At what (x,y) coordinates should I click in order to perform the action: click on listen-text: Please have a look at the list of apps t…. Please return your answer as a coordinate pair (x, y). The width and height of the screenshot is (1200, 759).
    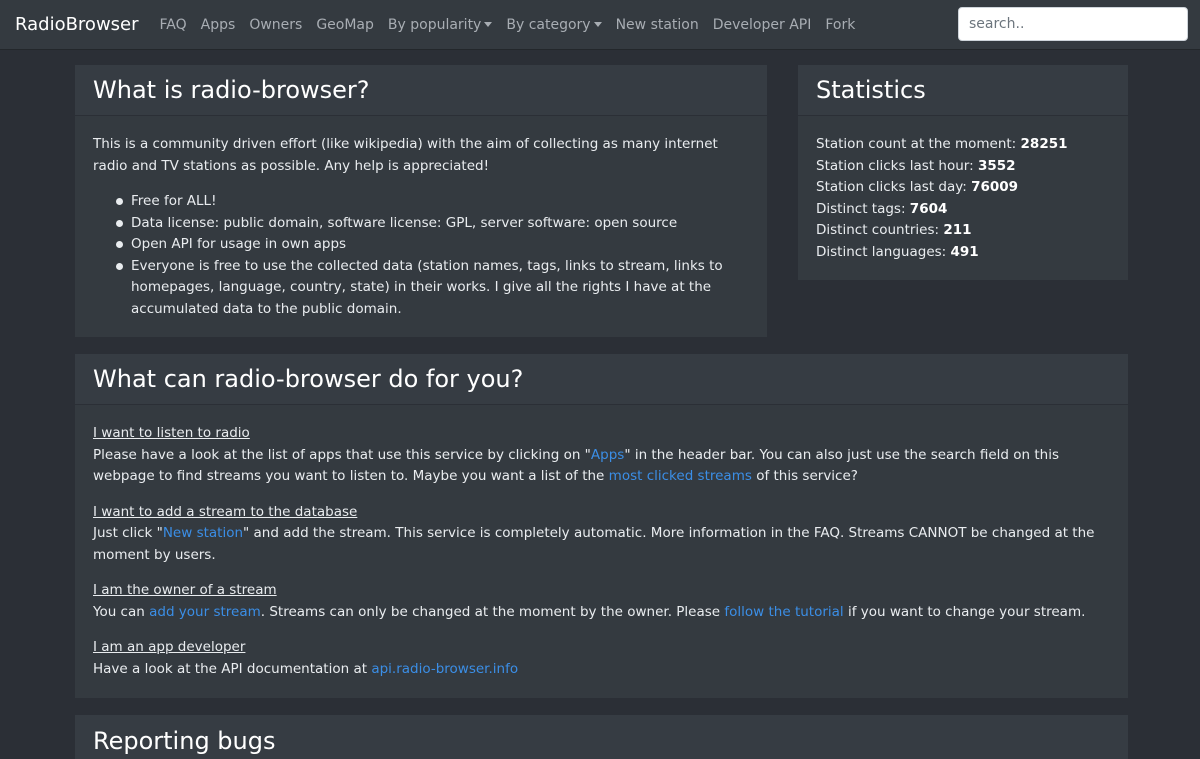
    Looking at the image, I should click on (601, 466).